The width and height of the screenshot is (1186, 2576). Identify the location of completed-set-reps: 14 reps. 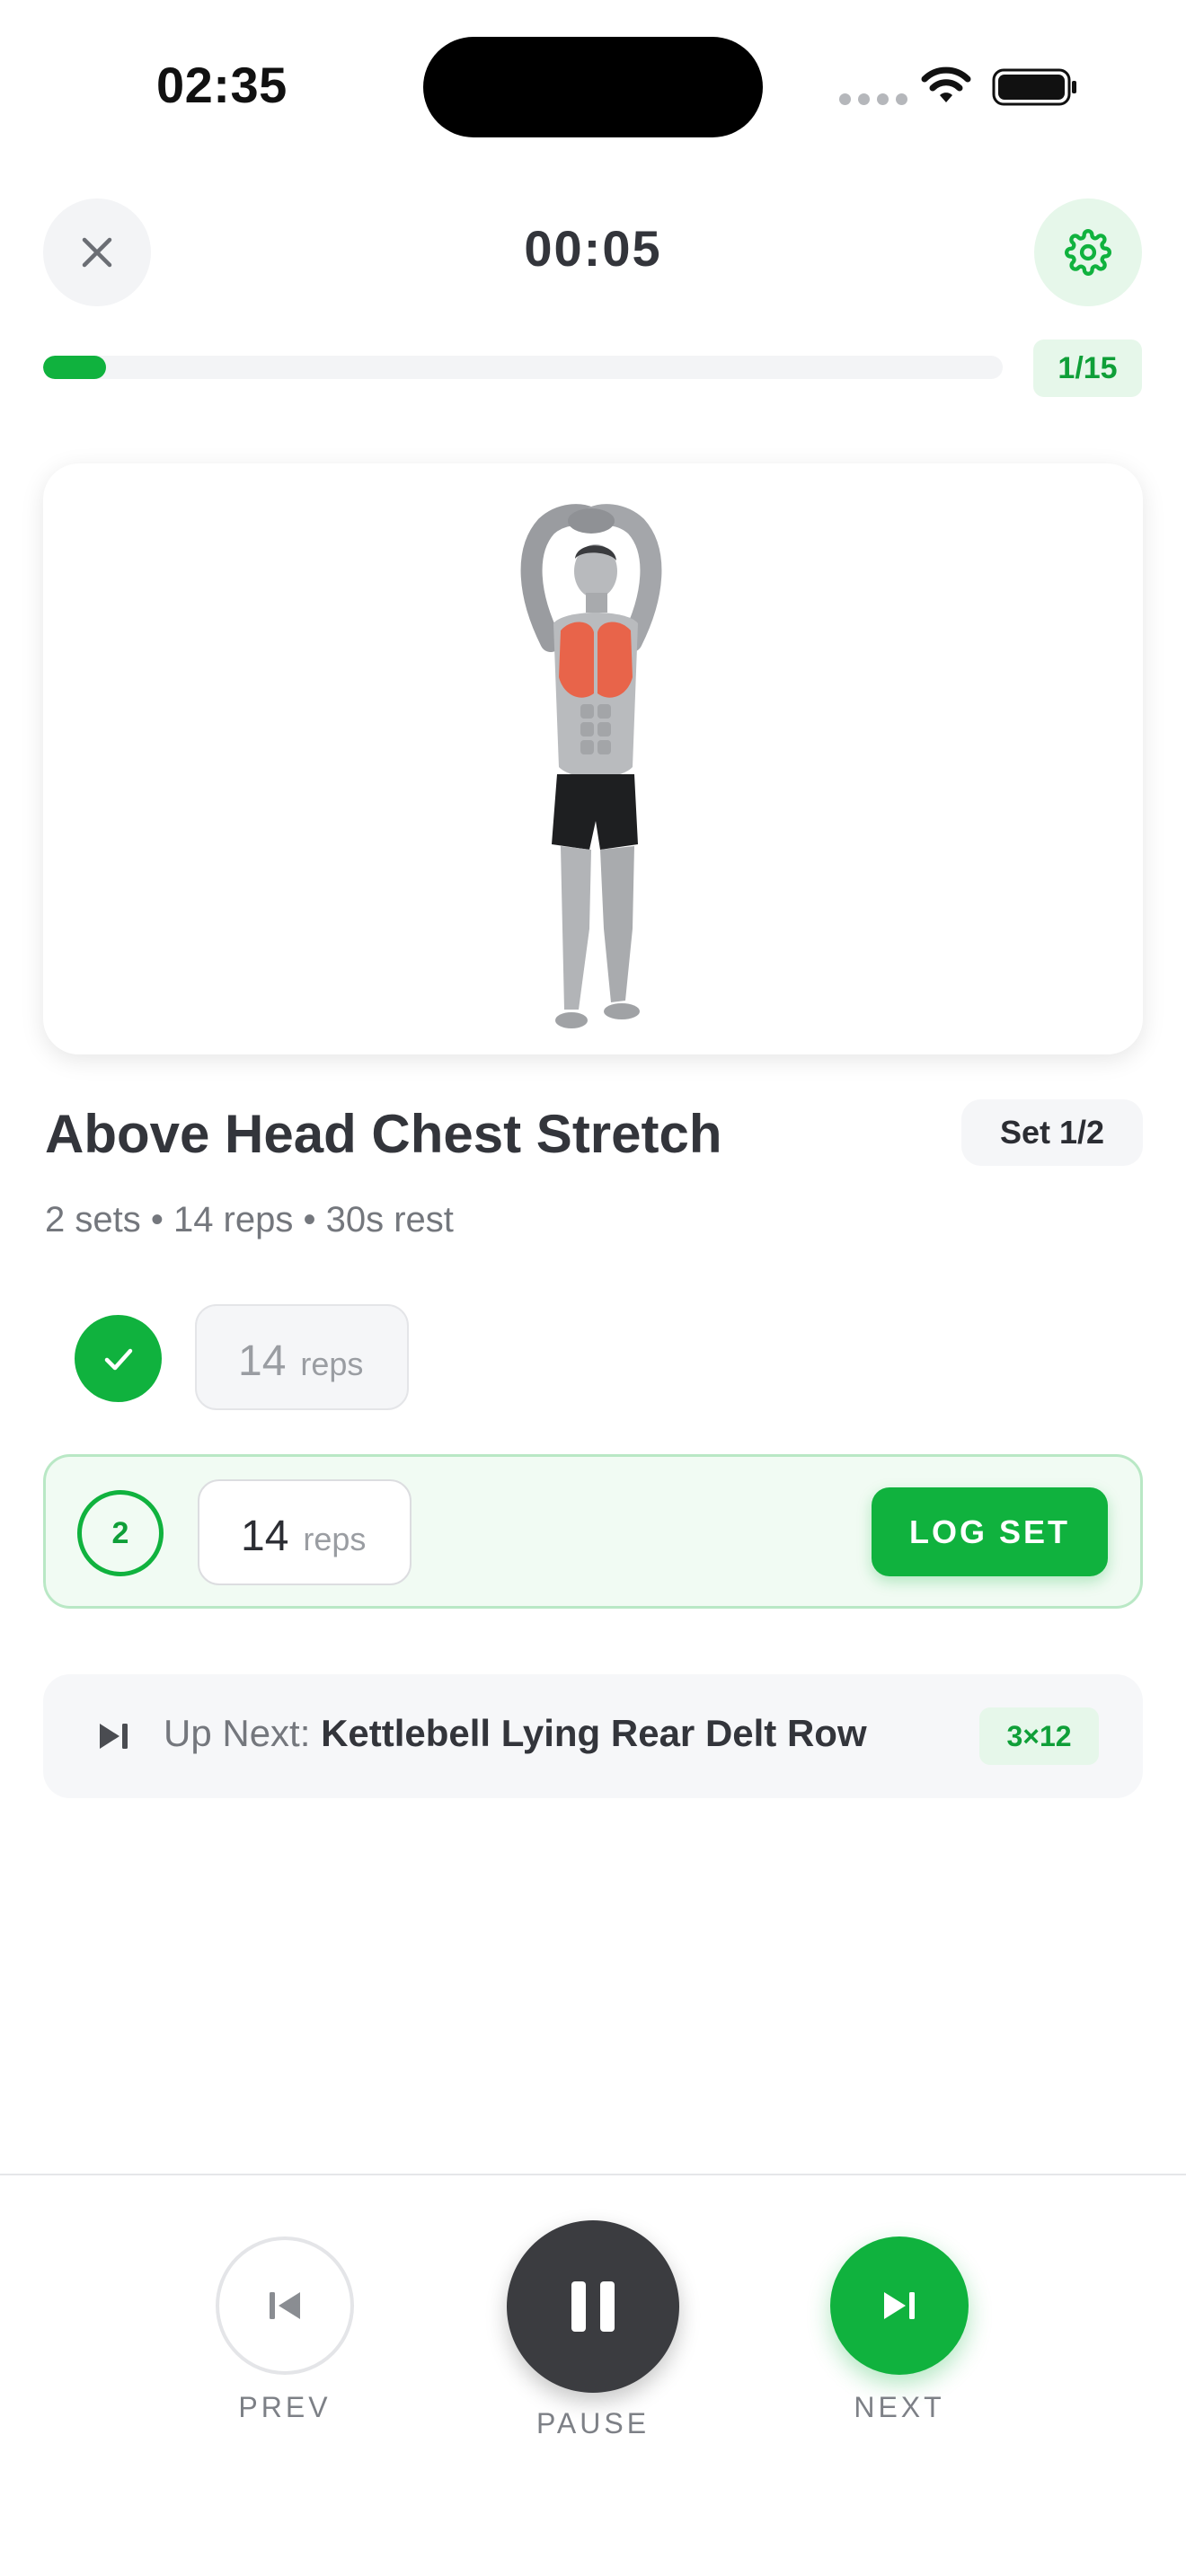
(302, 1357).